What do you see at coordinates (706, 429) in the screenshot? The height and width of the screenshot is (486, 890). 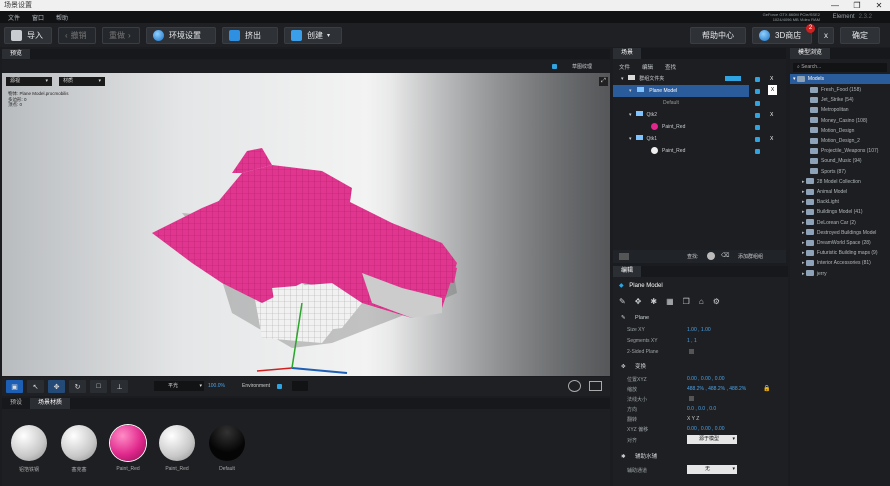 I see `offset-value: 0.00 , 0.00 , 0.00` at bounding box center [706, 429].